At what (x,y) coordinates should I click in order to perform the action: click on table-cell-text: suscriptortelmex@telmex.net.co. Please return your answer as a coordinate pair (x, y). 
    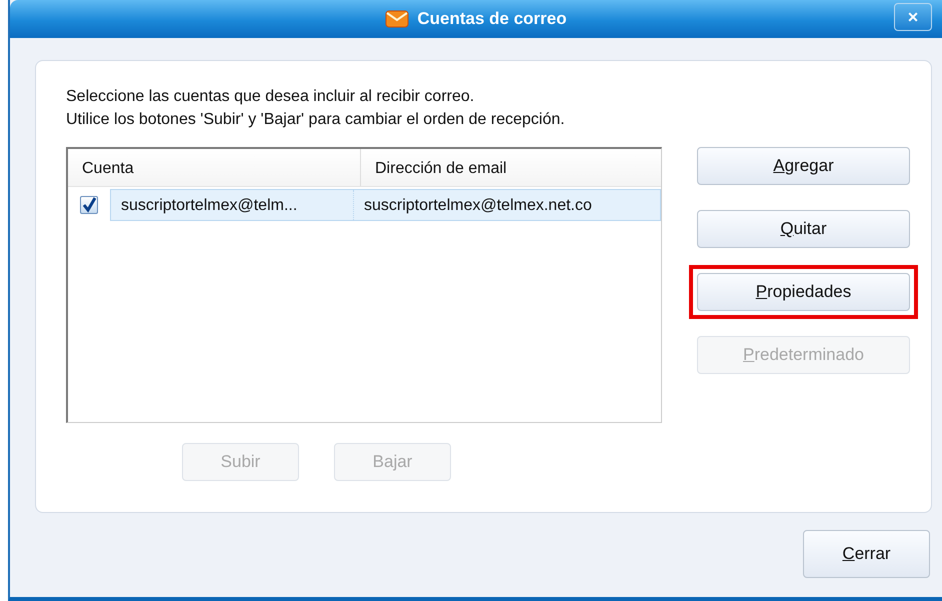
    Looking at the image, I should click on (478, 206).